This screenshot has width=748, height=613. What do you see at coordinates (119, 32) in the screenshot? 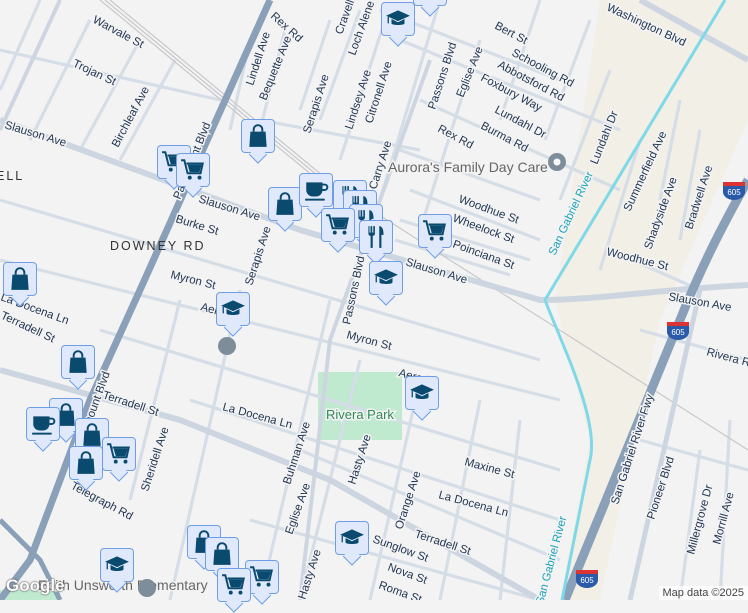
I see `street-label: Warvale St` at bounding box center [119, 32].